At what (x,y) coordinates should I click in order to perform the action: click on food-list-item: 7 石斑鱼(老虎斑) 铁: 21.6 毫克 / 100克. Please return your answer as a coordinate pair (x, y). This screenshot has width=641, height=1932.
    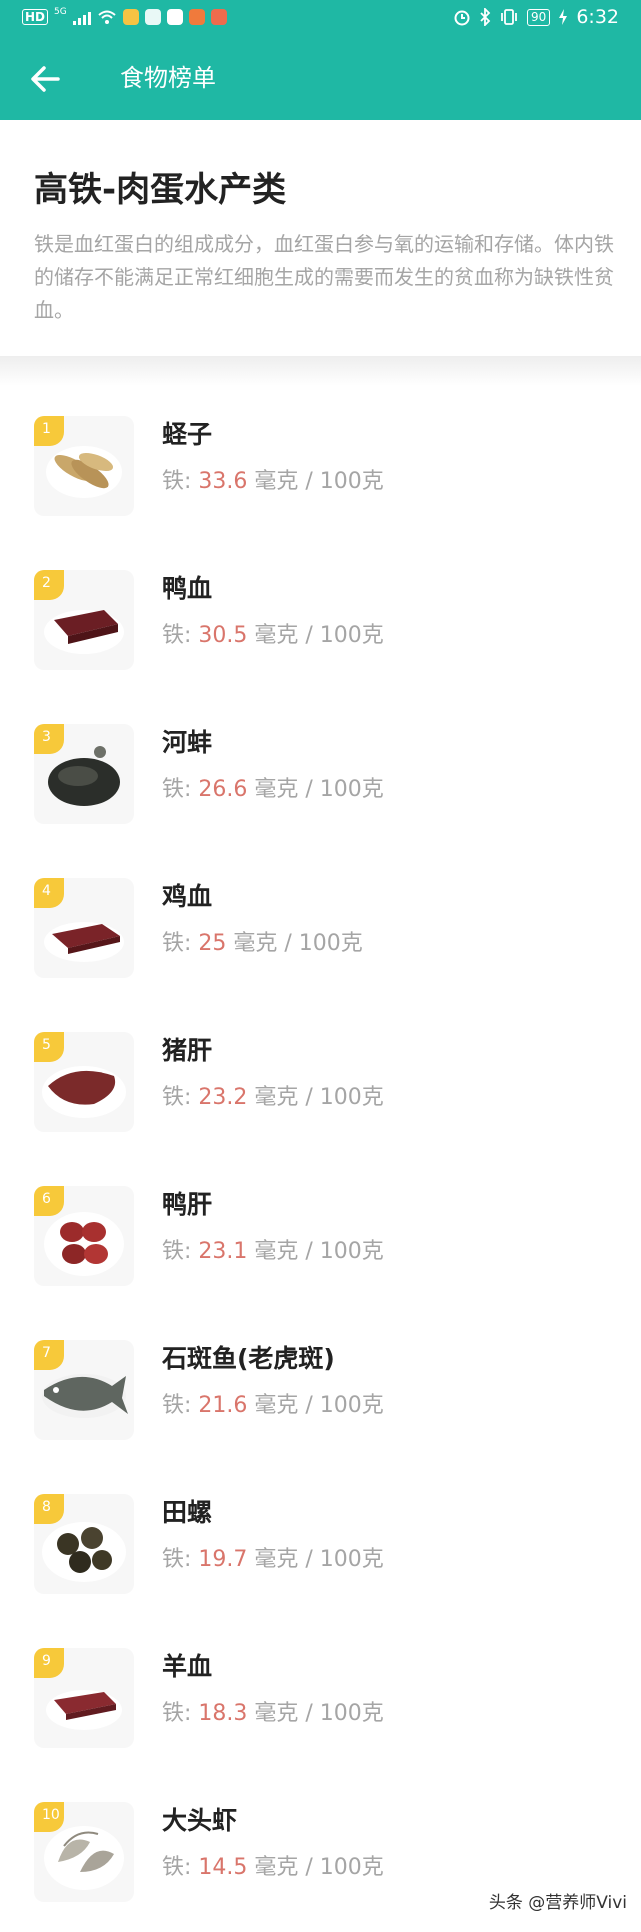
    Looking at the image, I should click on (320, 1405).